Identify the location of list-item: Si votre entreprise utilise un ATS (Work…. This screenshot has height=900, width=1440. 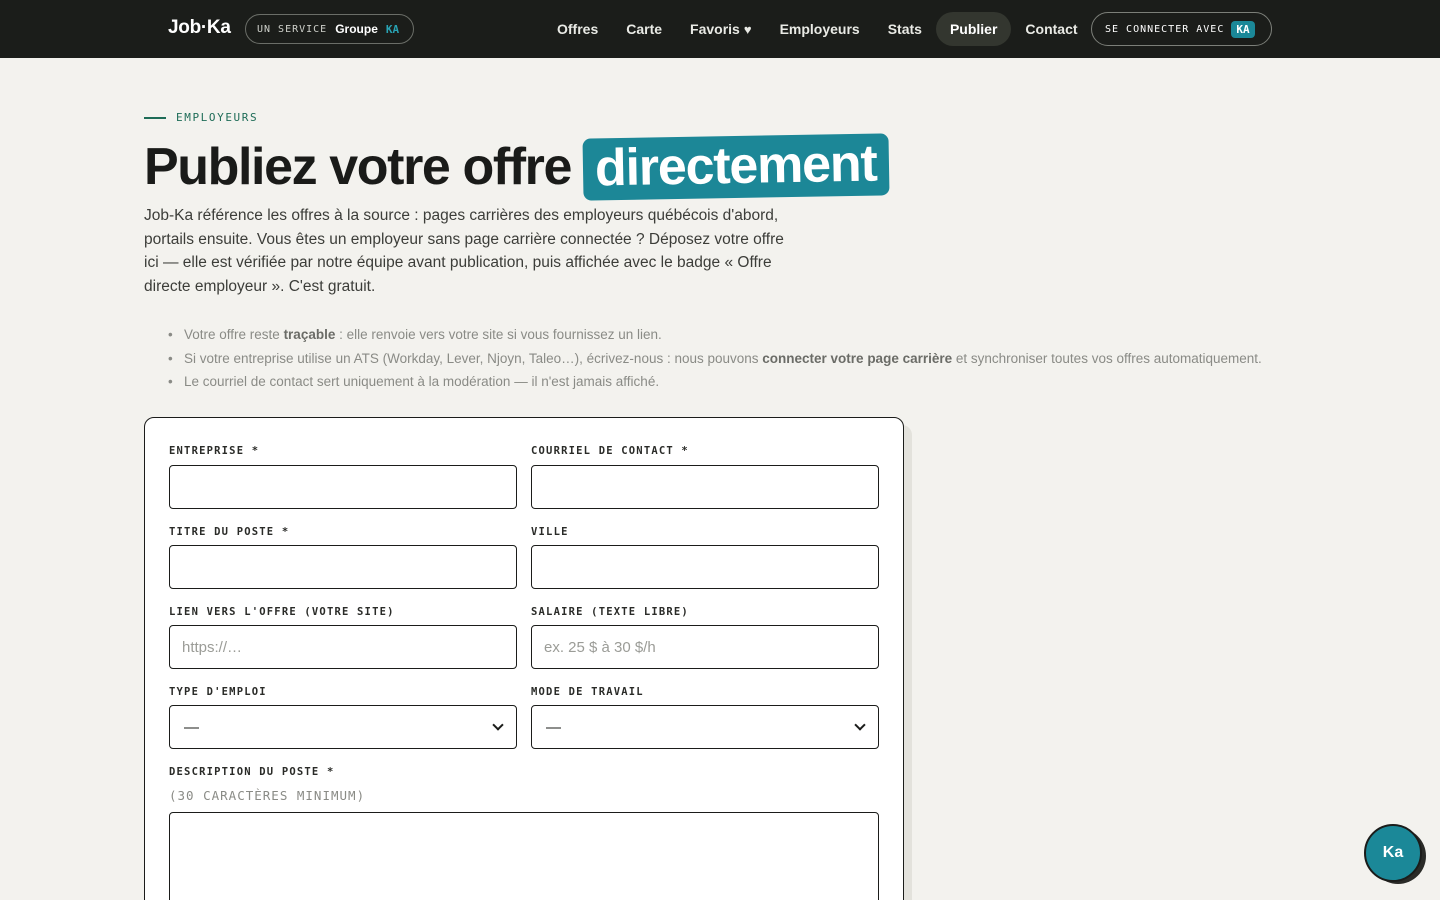
(715, 359).